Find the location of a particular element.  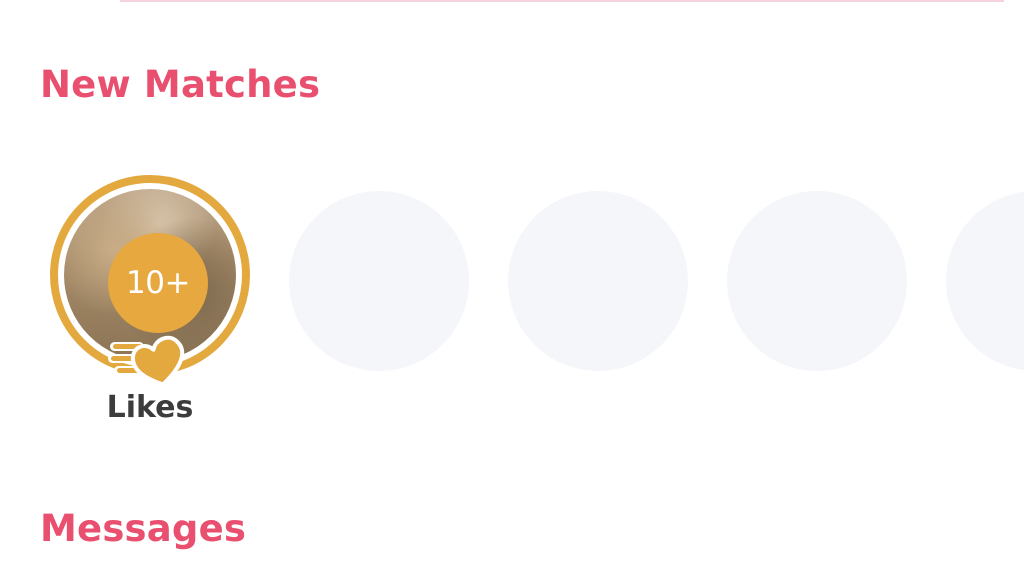

new-matches-heading: New Matches is located at coordinates (180, 84).